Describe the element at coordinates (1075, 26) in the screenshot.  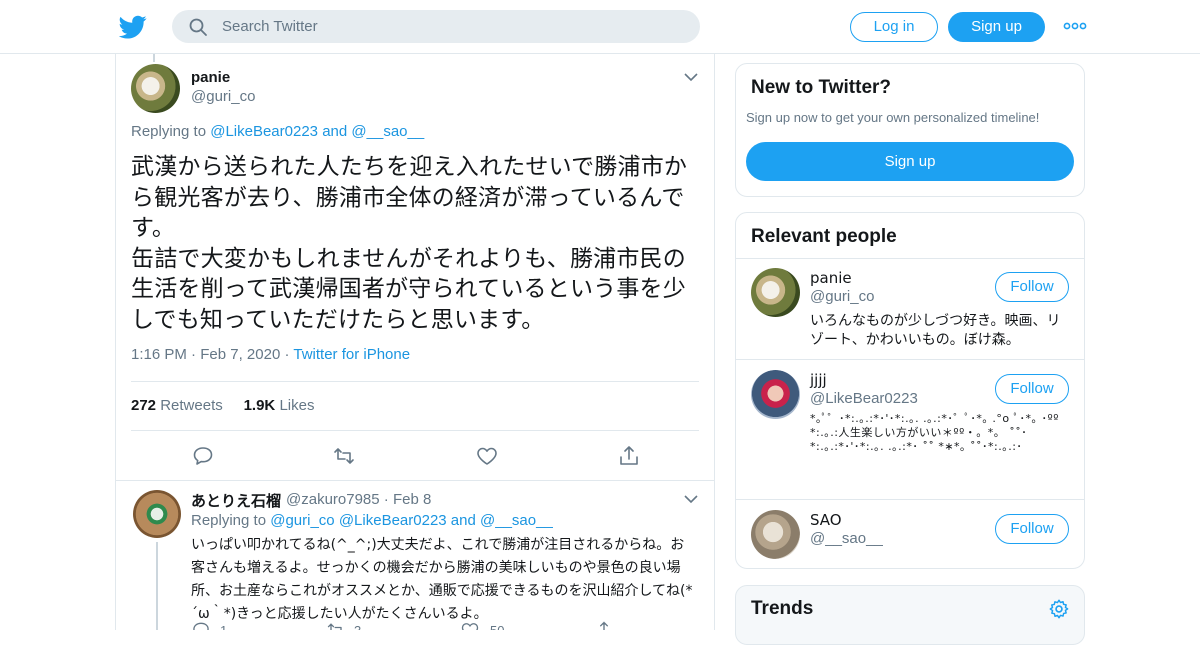
I see `more-icon` at that location.